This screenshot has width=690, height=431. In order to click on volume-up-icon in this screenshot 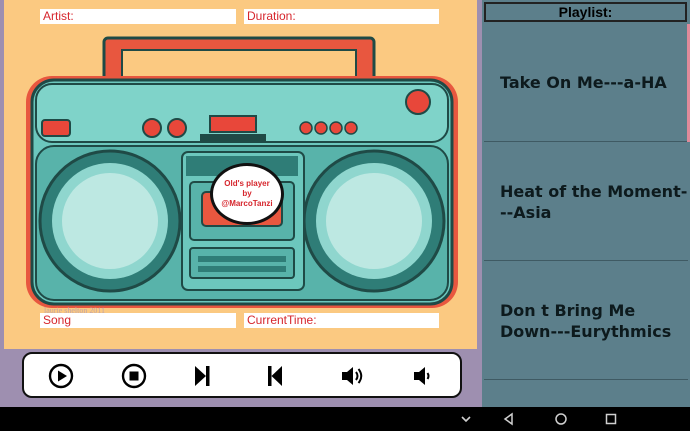, I will do `click(352, 376)`.